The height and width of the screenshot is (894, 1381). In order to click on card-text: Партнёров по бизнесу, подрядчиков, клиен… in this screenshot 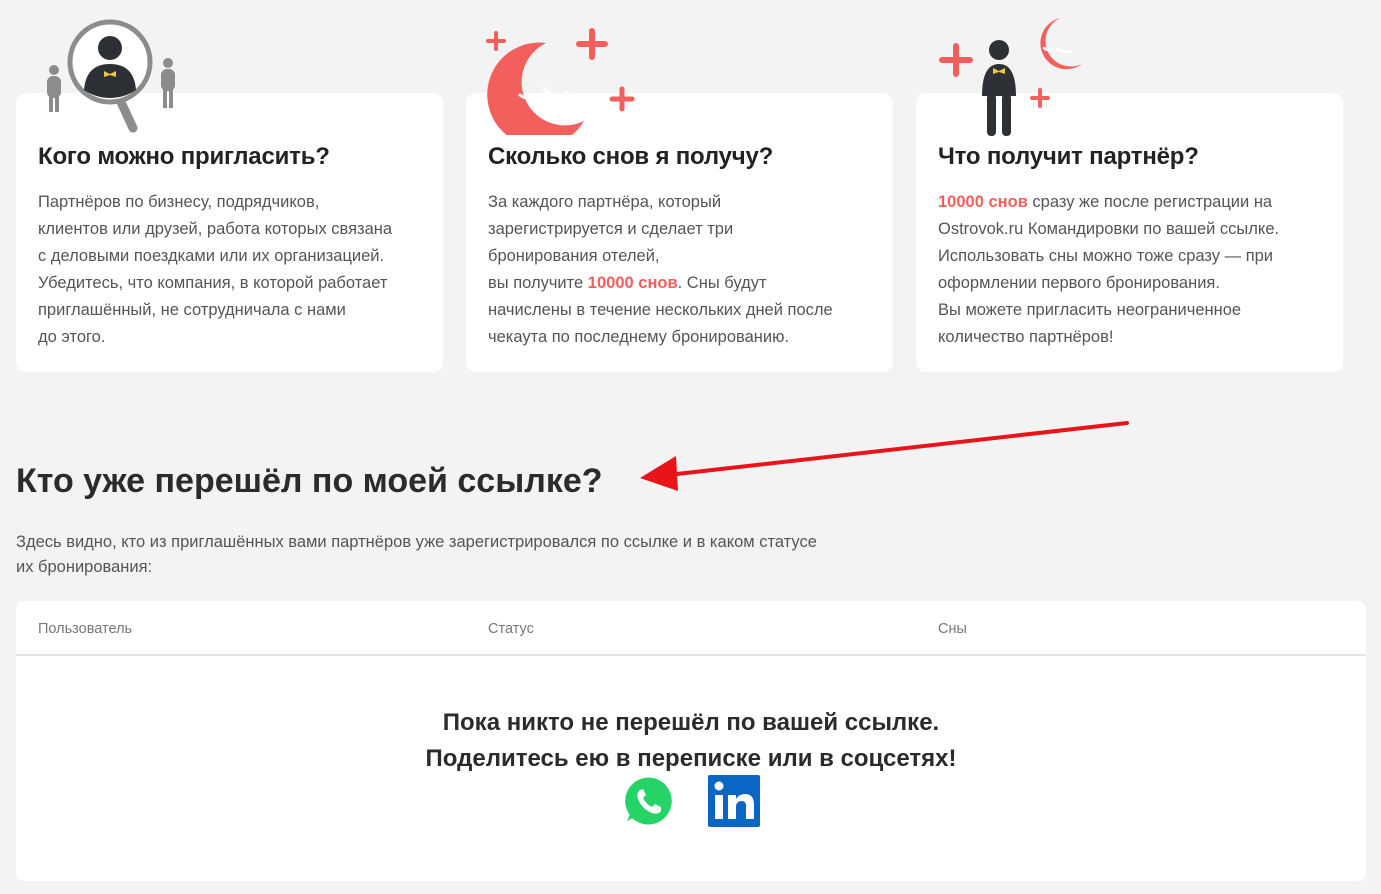, I will do `click(215, 269)`.